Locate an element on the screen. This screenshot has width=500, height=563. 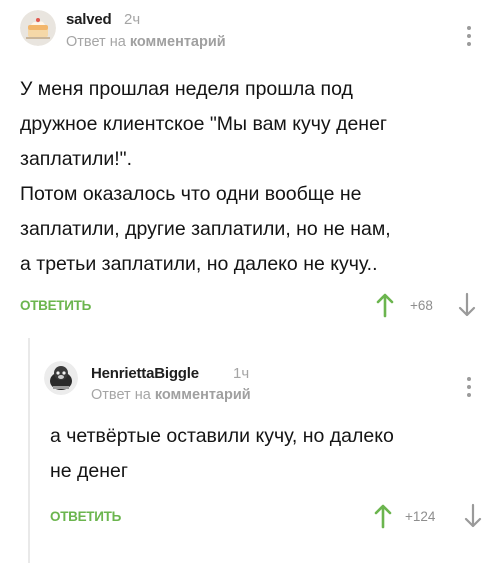
cake-avatar-icon is located at coordinates (38, 28).